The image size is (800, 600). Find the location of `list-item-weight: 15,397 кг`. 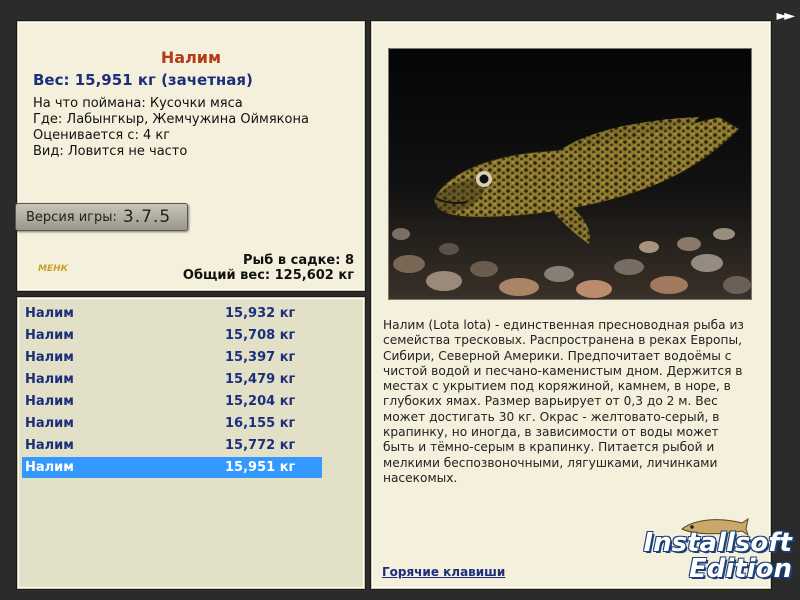

list-item-weight: 15,397 кг is located at coordinates (260, 357).